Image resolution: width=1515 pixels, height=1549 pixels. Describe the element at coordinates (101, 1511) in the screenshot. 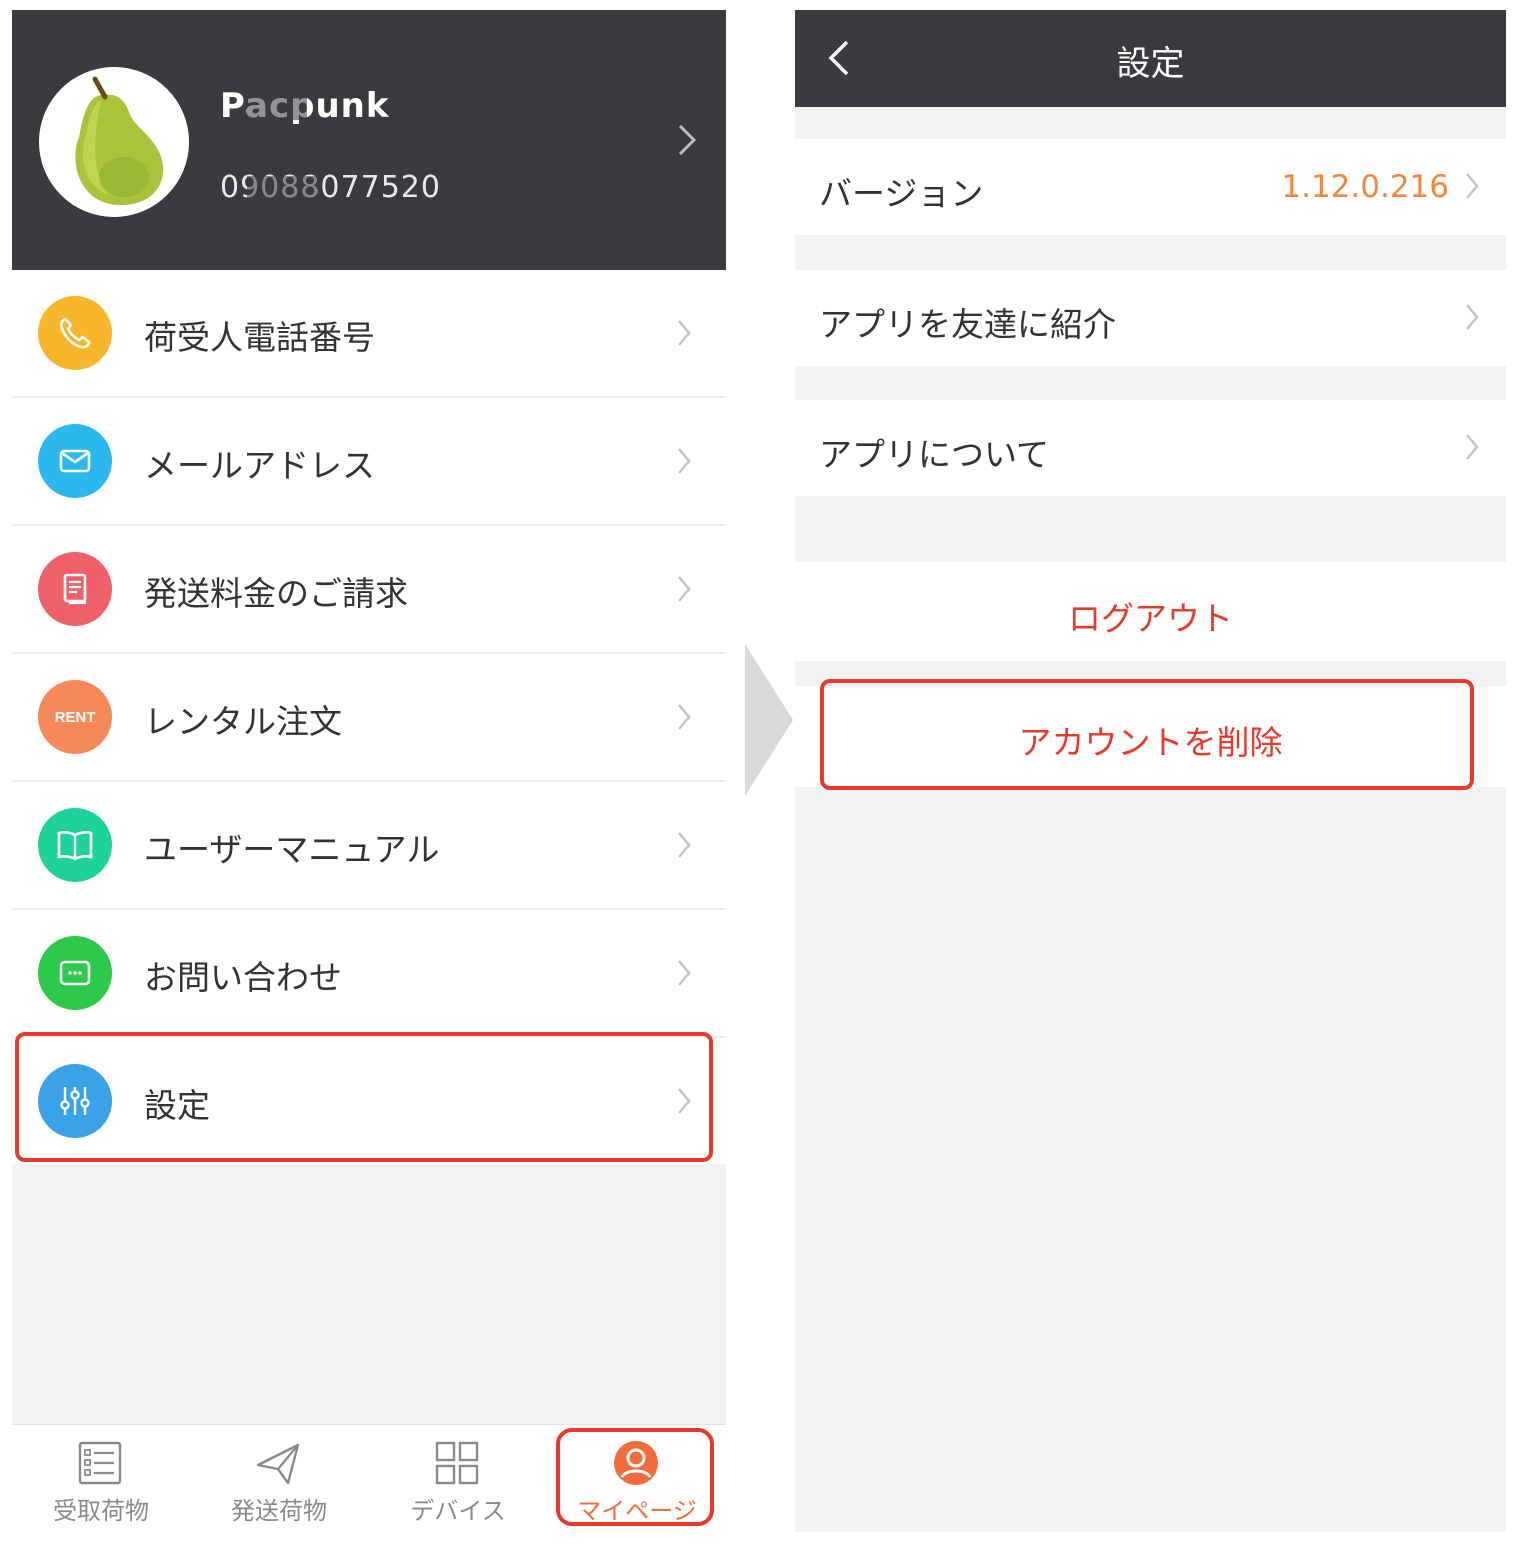

I see `tab-label: 受取荷物` at that location.